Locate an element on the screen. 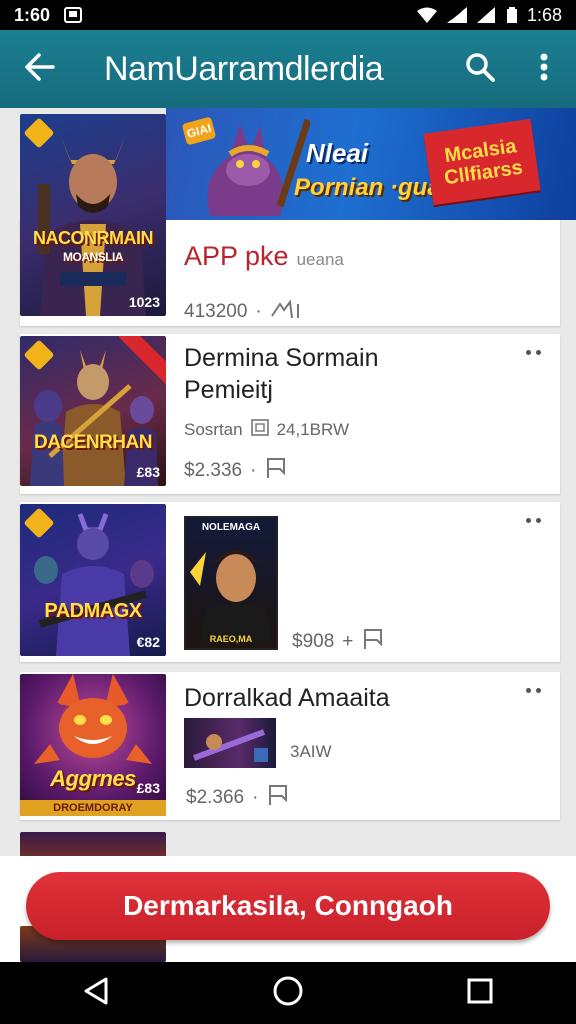  item-text: Dorralkad Amaaita is located at coordinates (344, 698).